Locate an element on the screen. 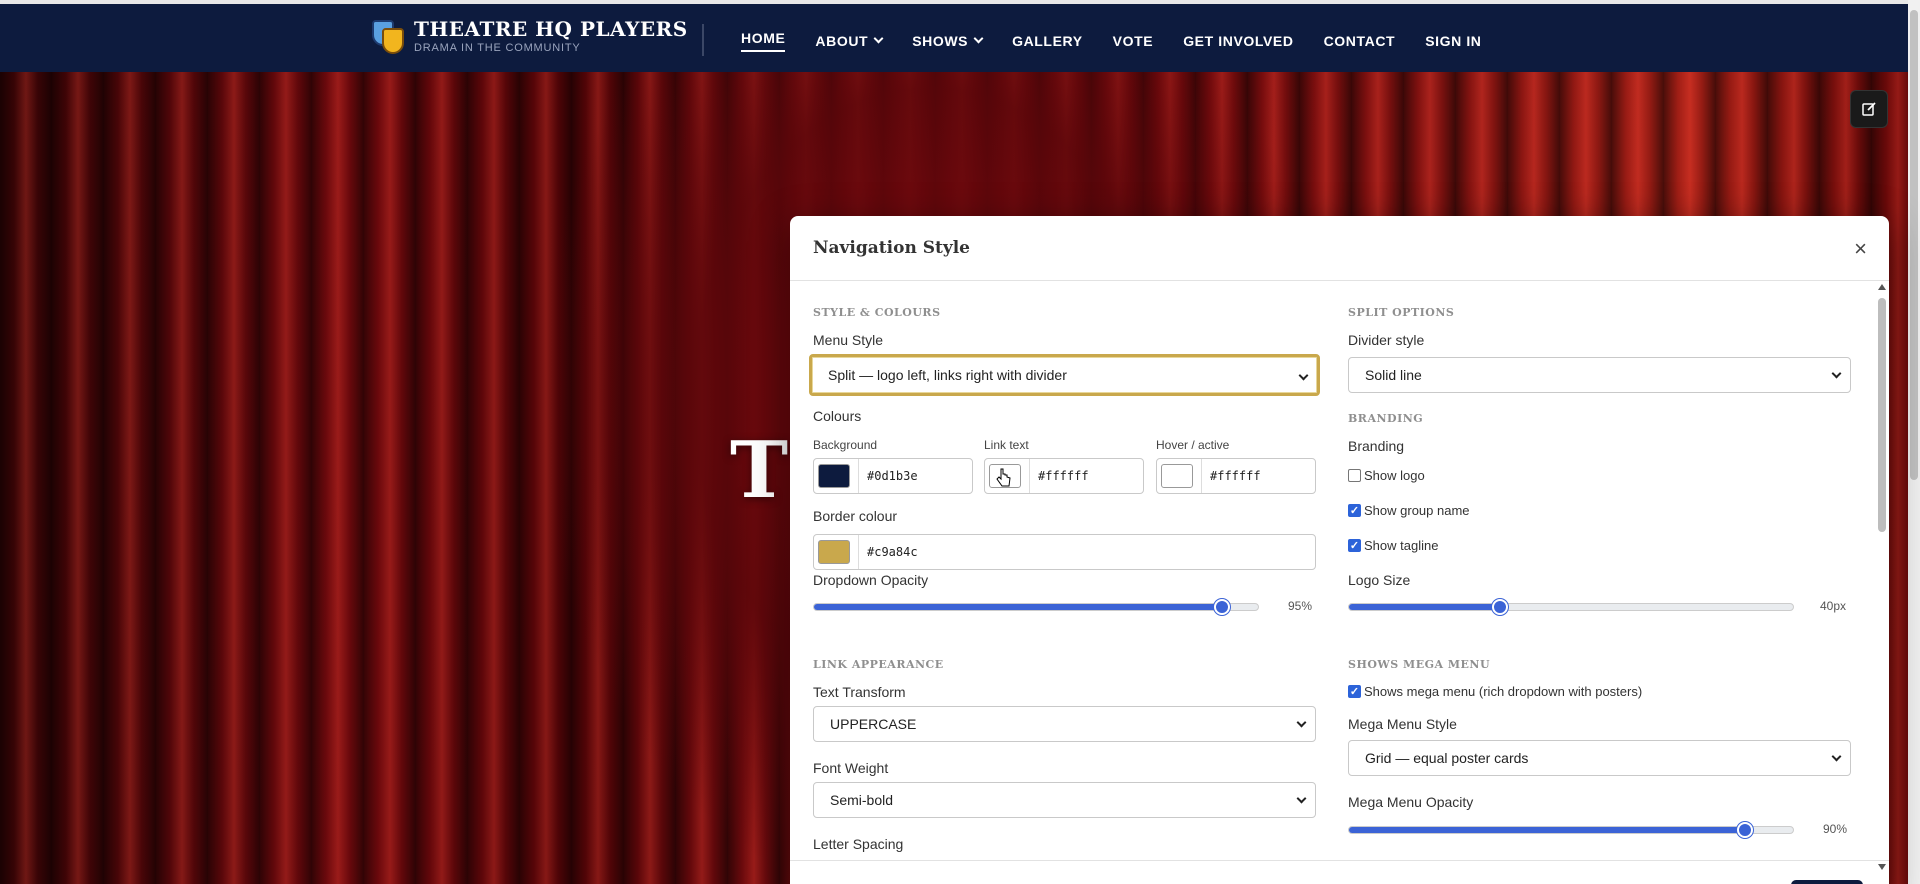 The width and height of the screenshot is (1920, 884). show-logo-checkbox: Show logo is located at coordinates (1386, 475).